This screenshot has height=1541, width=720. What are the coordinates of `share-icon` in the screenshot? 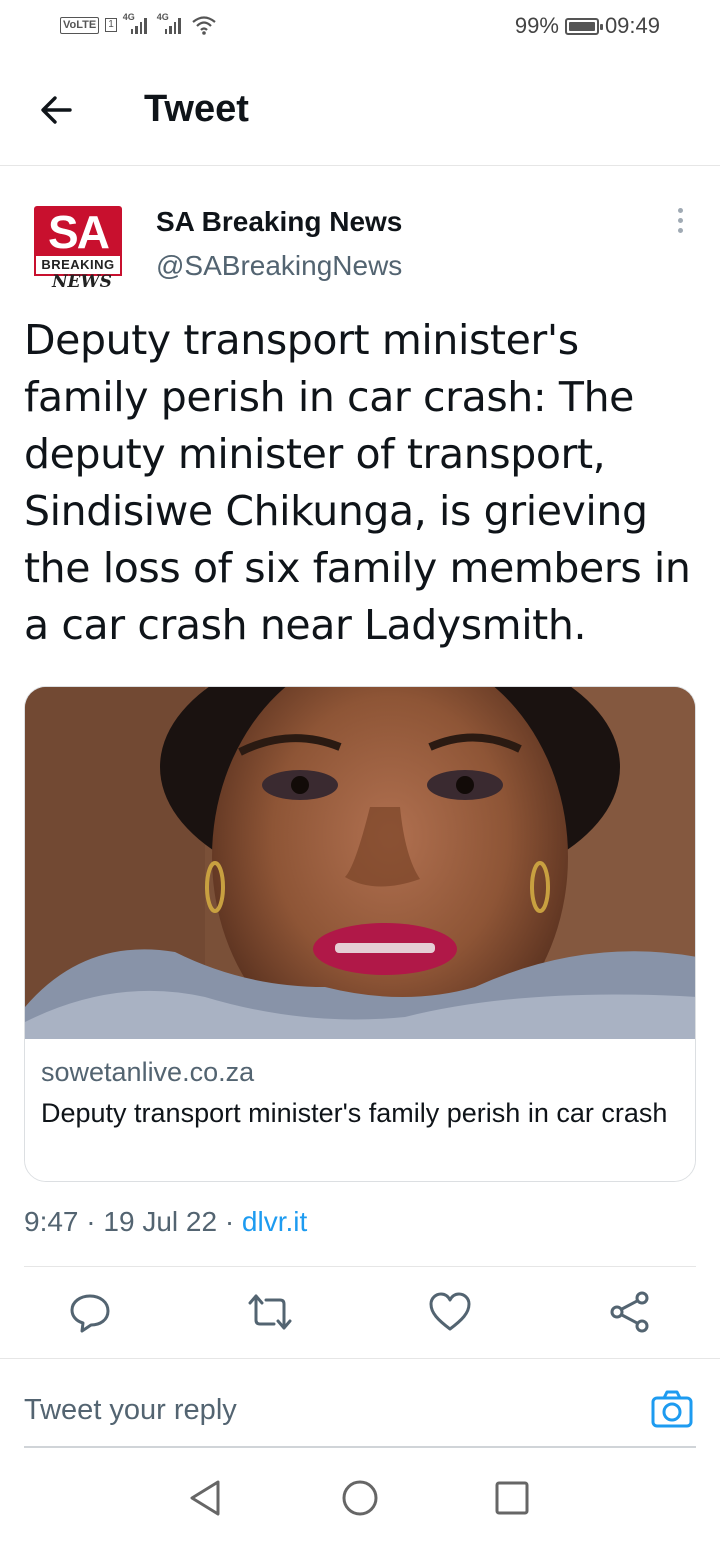 It's located at (630, 1312).